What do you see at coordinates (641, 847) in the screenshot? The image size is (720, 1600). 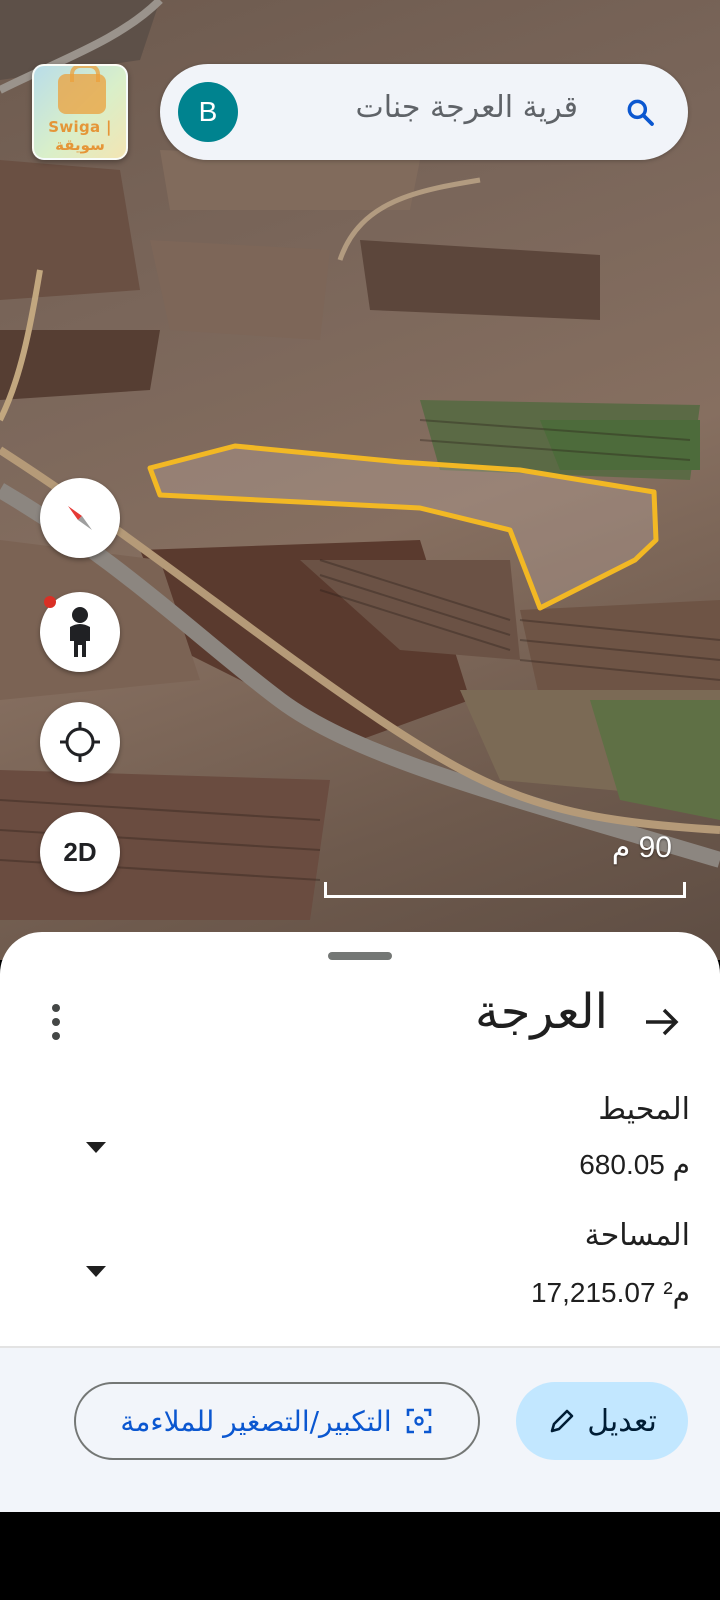 I see `scale-label: 90 م` at bounding box center [641, 847].